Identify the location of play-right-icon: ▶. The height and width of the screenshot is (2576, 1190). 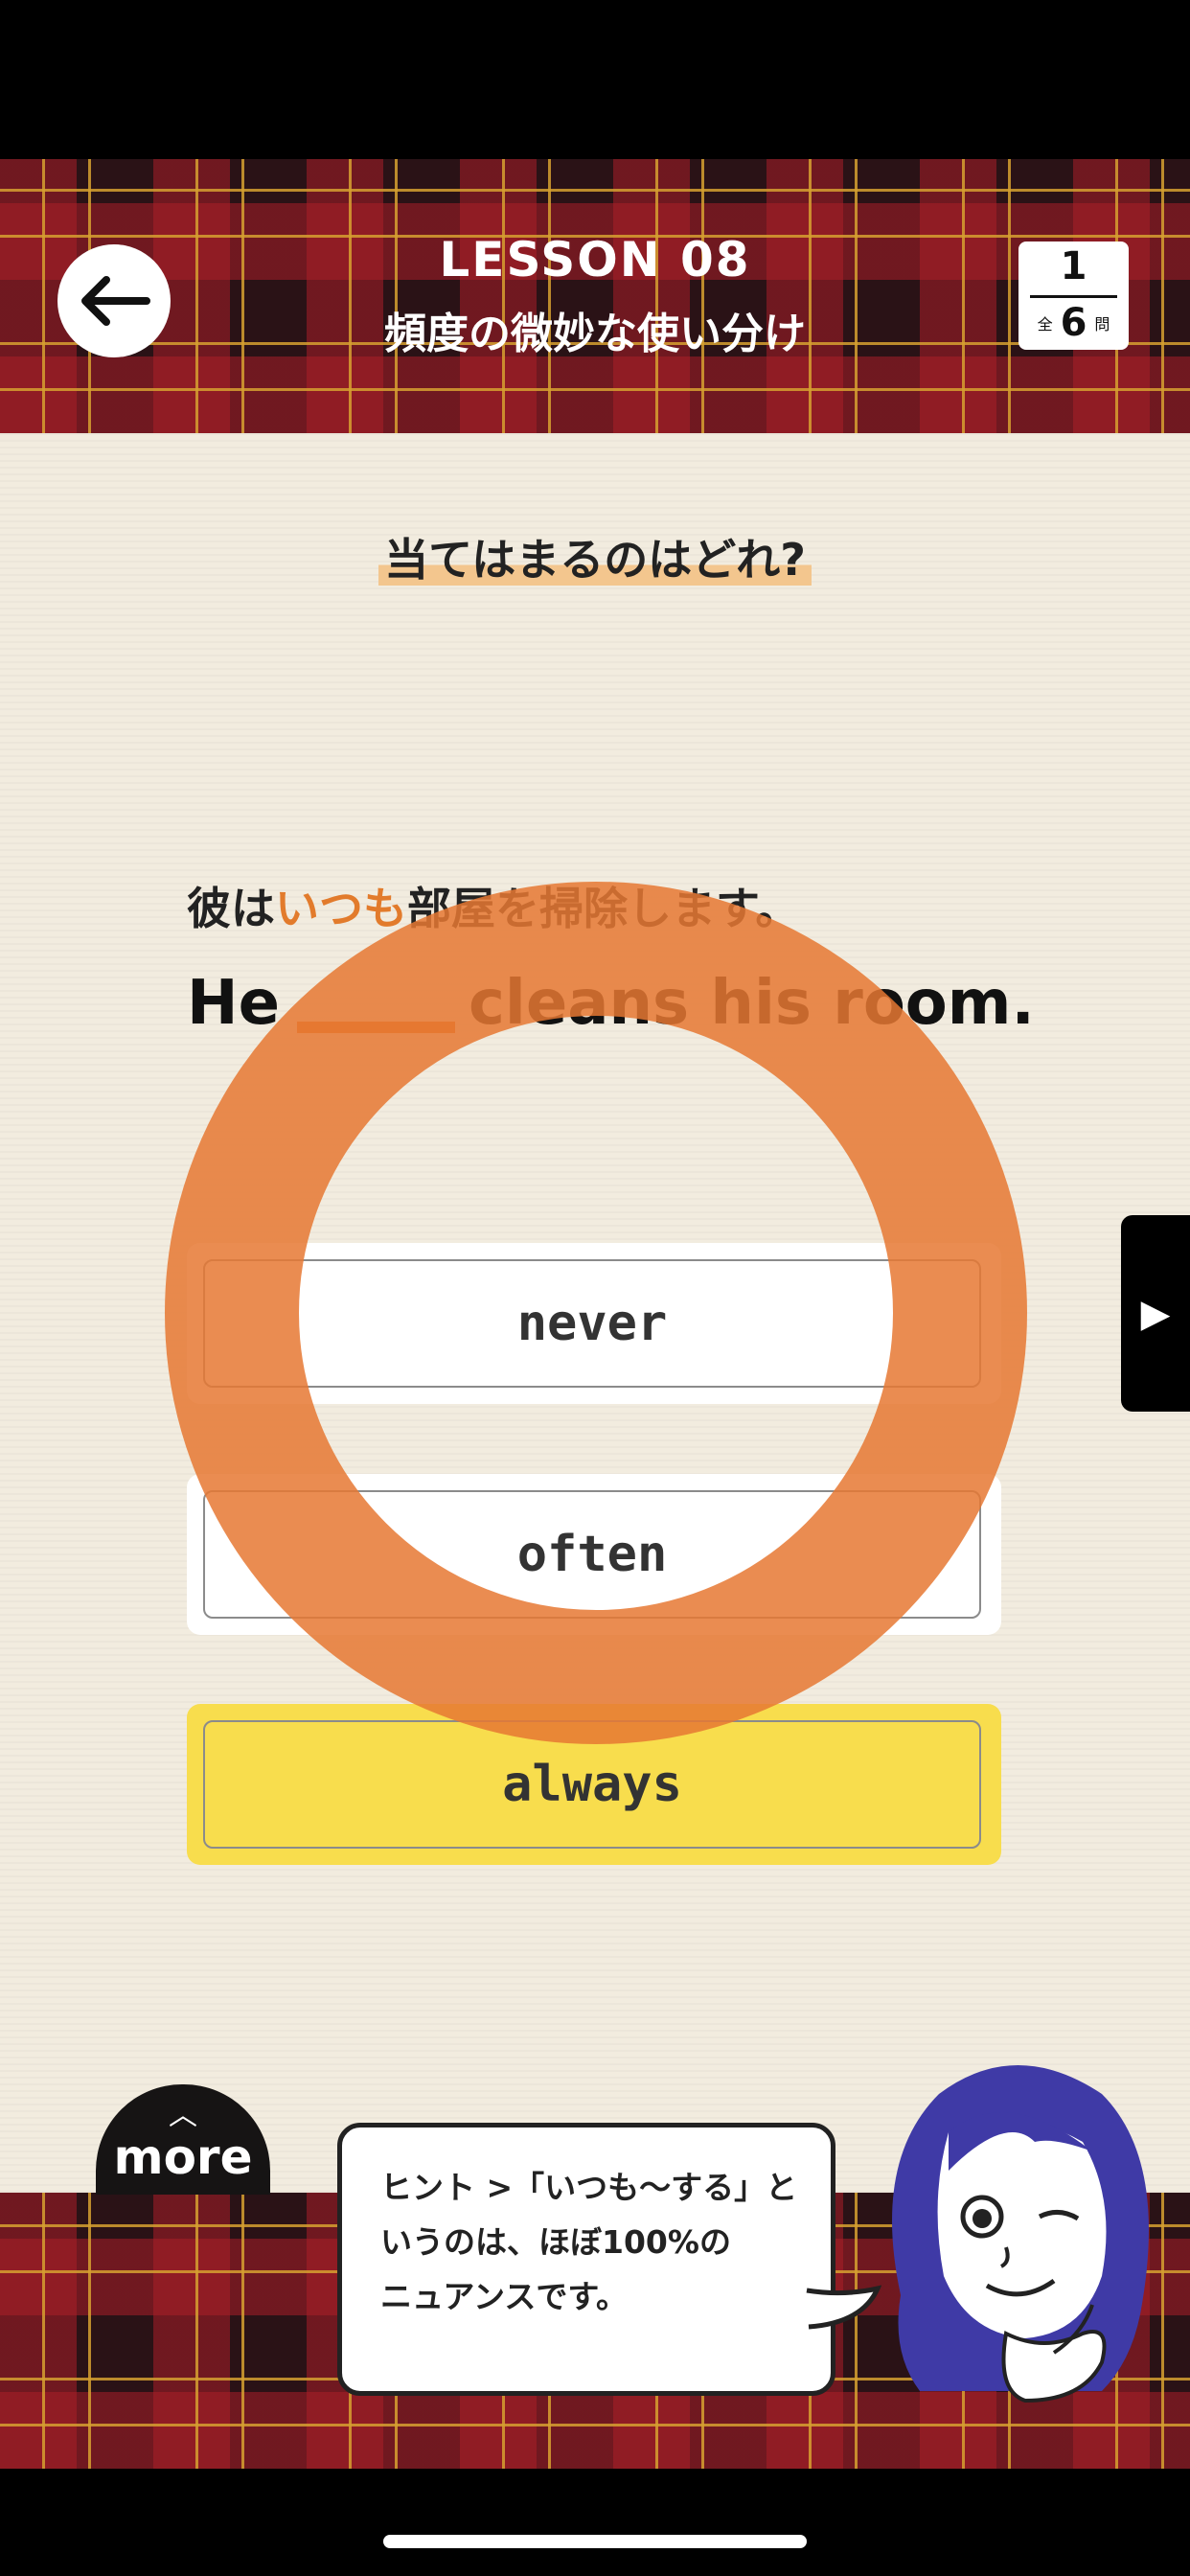
(1156, 1313).